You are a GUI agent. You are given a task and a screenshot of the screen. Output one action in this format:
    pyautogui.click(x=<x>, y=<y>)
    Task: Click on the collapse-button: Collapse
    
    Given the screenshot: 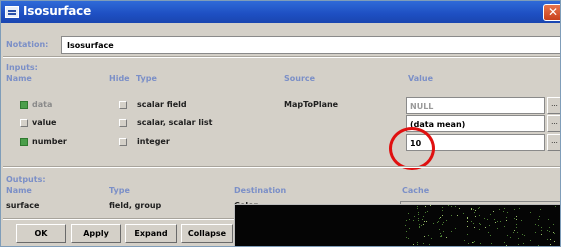 What is the action you would take?
    pyautogui.click(x=207, y=233)
    